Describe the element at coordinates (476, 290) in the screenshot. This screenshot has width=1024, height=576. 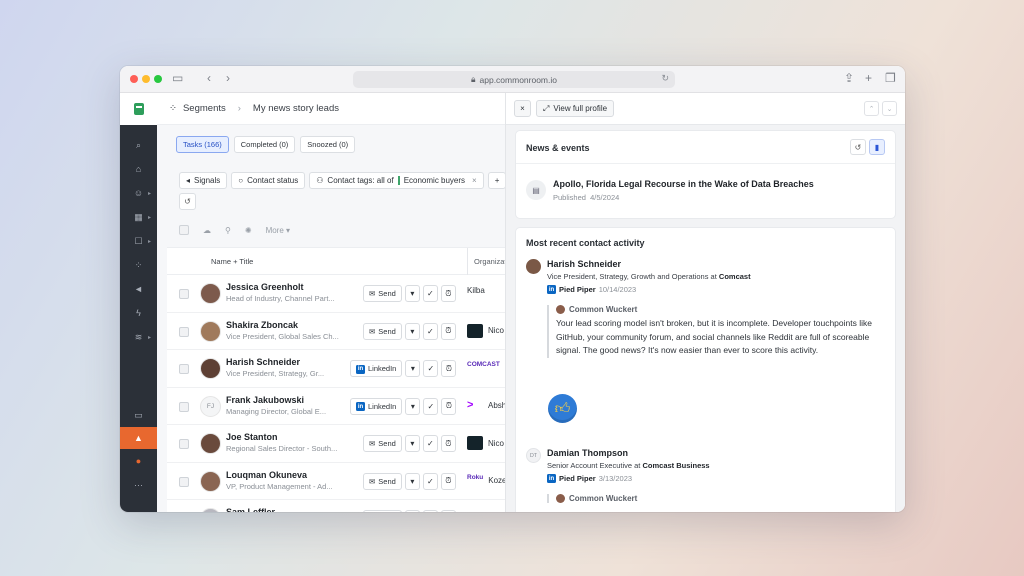
I see `organization-cell: Kilba` at that location.